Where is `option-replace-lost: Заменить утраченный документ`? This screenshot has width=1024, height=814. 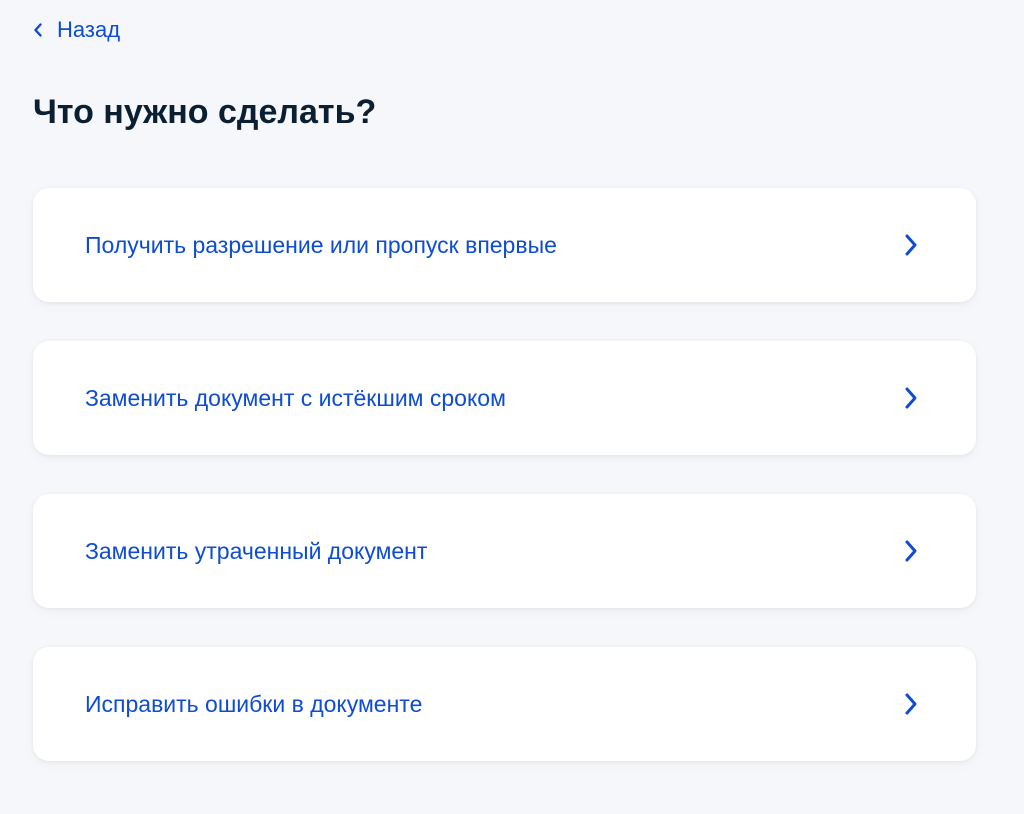 option-replace-lost: Заменить утраченный документ is located at coordinates (504, 551).